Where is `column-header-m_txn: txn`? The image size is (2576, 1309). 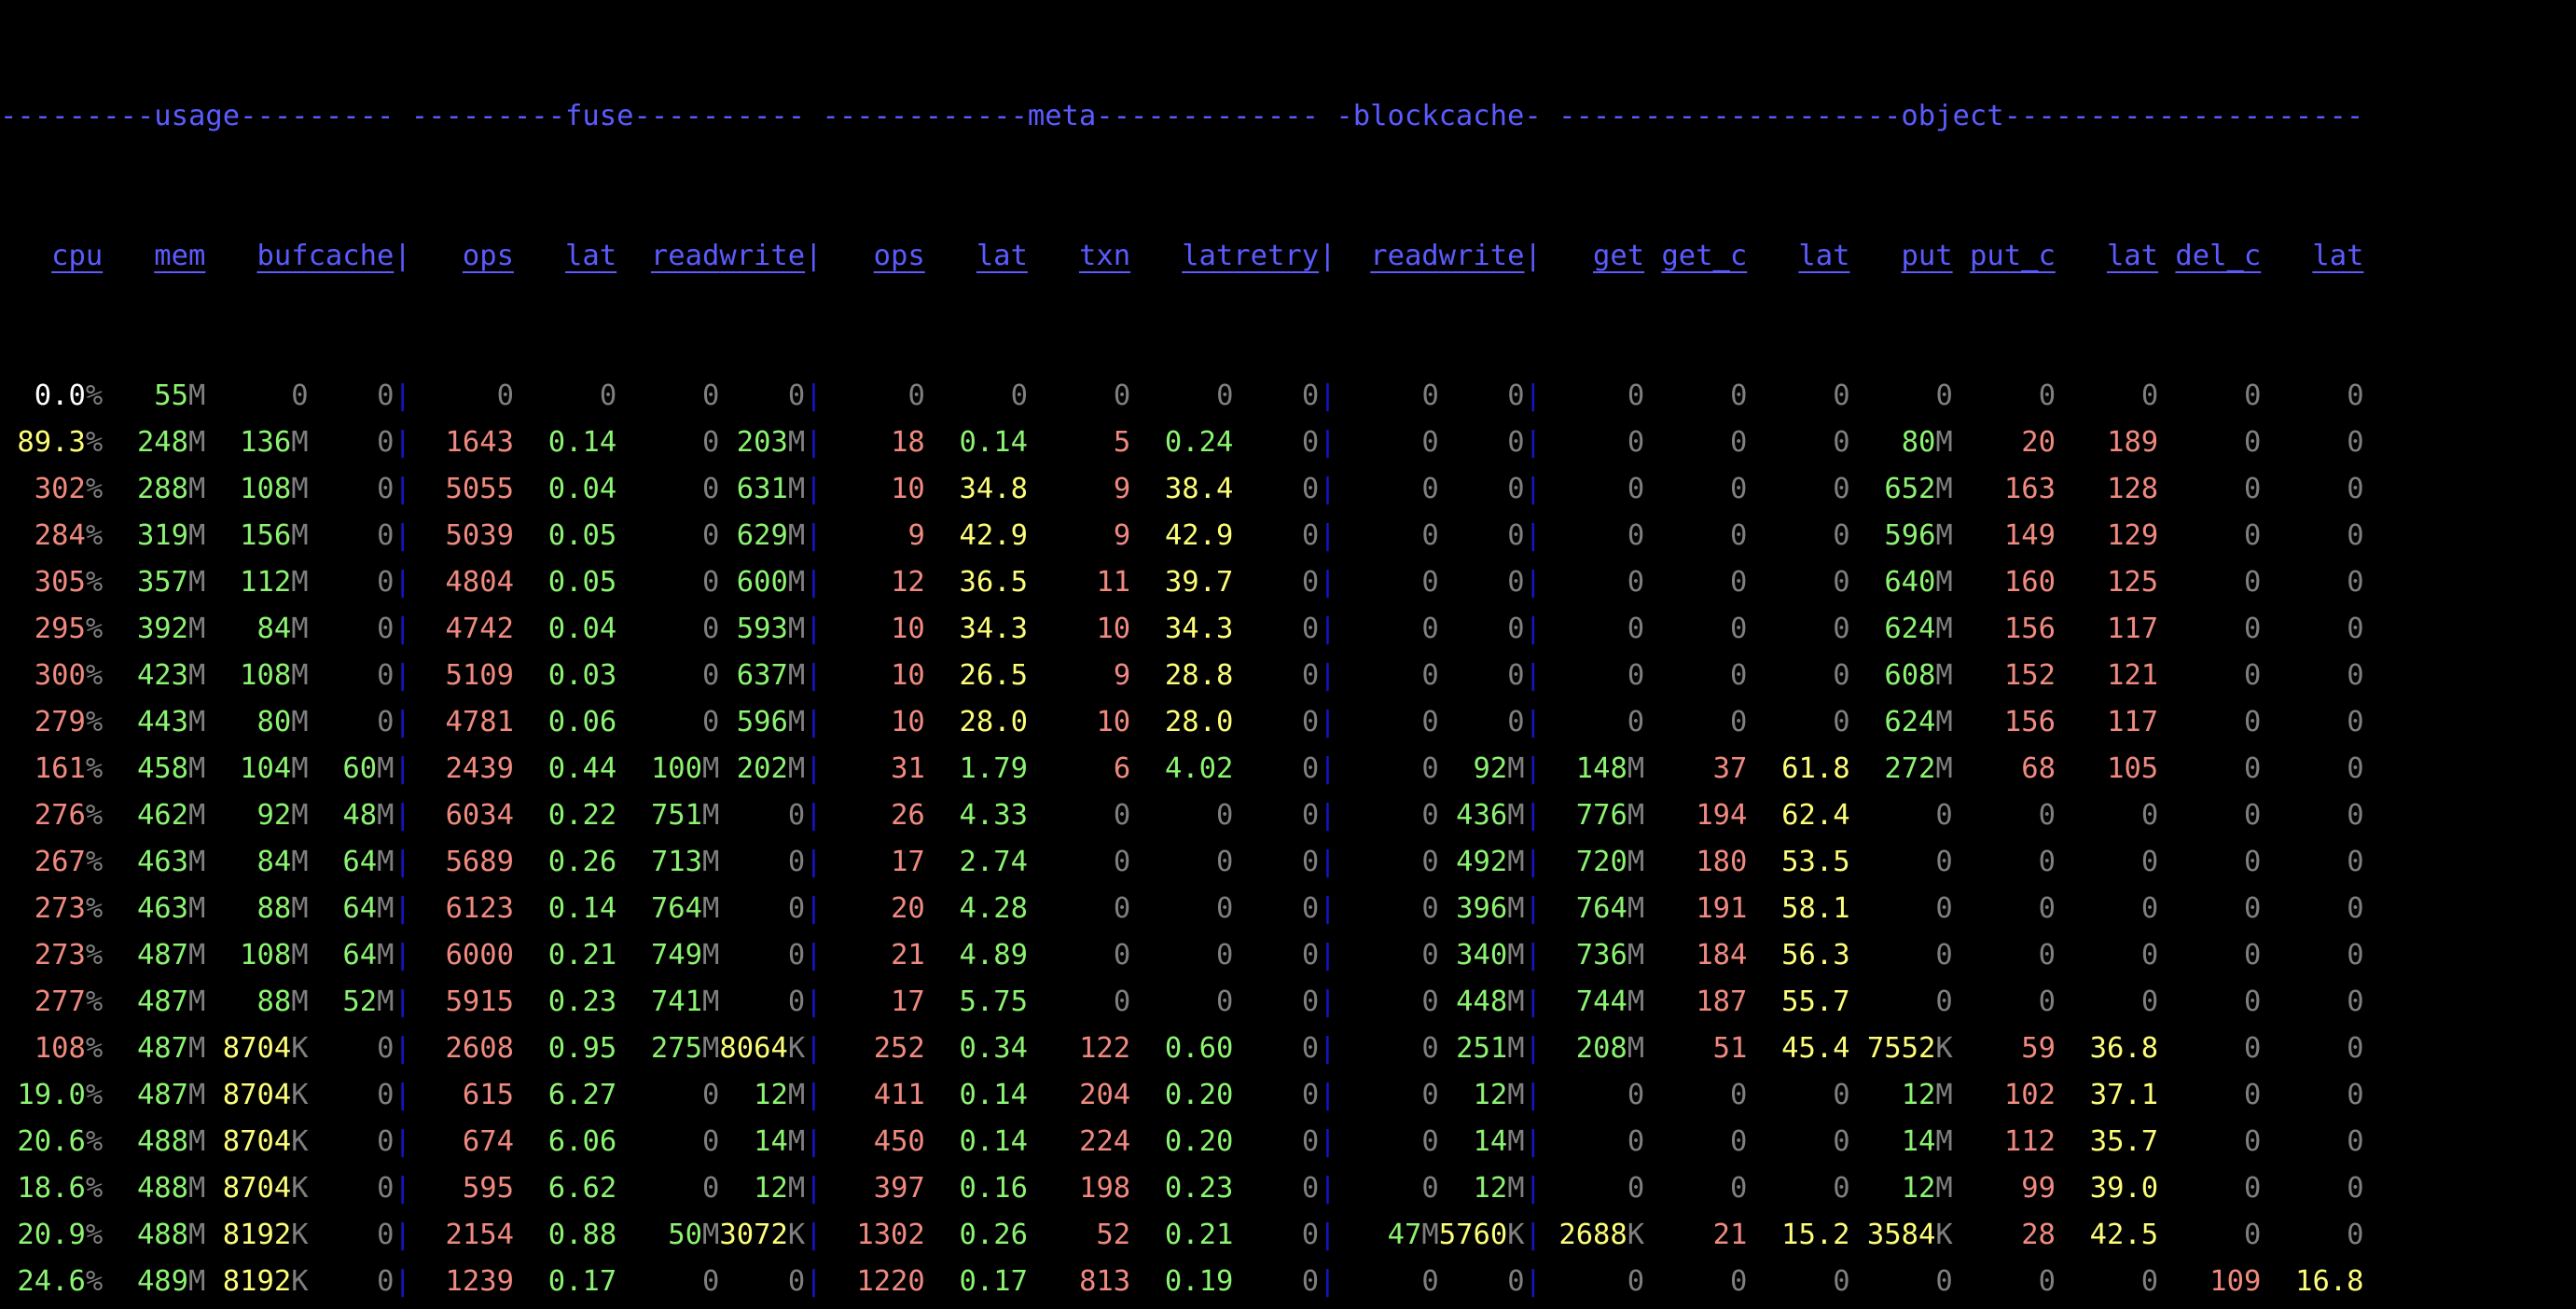 column-header-m_txn: txn is located at coordinates (1104, 256).